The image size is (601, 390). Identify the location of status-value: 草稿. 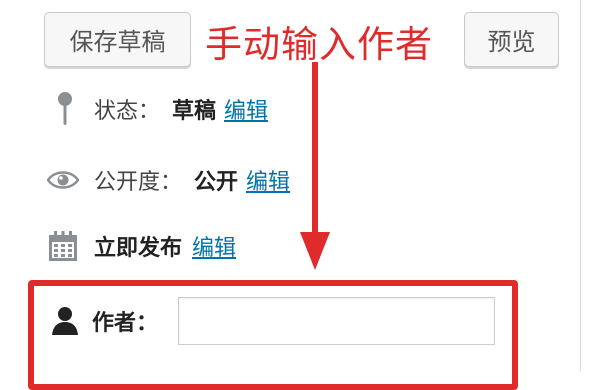
(194, 111).